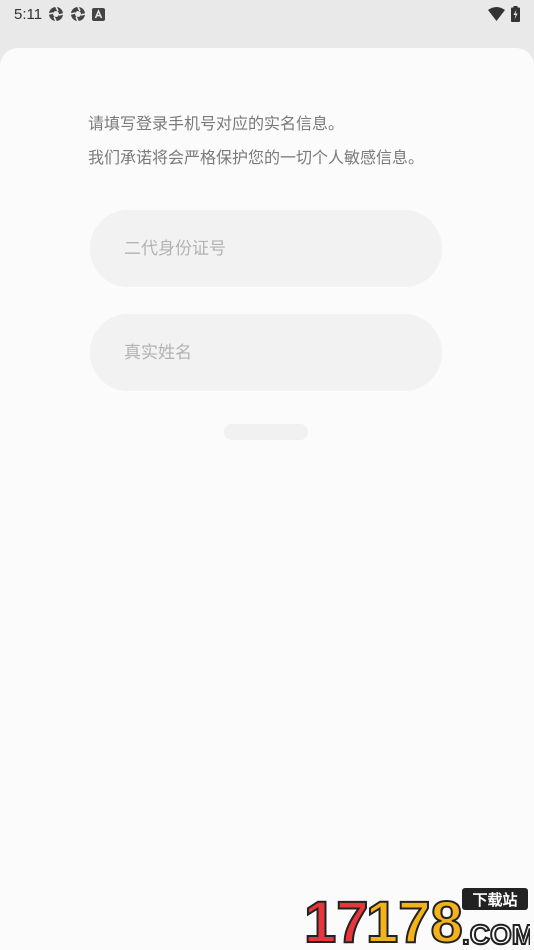  I want to click on watermark-number-red-part: 17, so click(336, 919).